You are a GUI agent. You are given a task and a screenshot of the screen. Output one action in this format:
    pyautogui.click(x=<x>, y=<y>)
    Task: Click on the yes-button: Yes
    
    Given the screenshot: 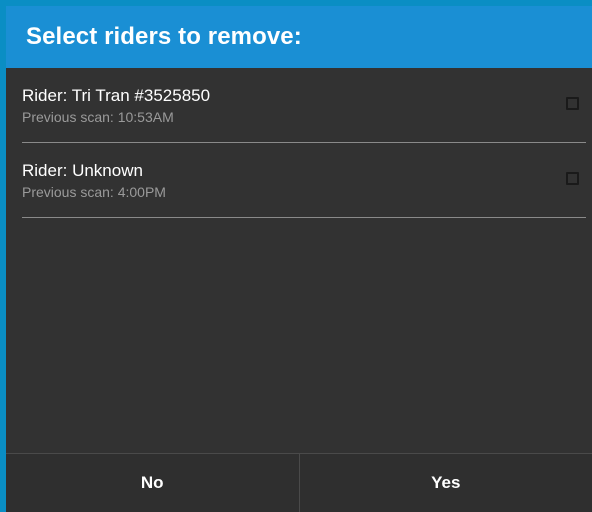 What is the action you would take?
    pyautogui.click(x=445, y=483)
    